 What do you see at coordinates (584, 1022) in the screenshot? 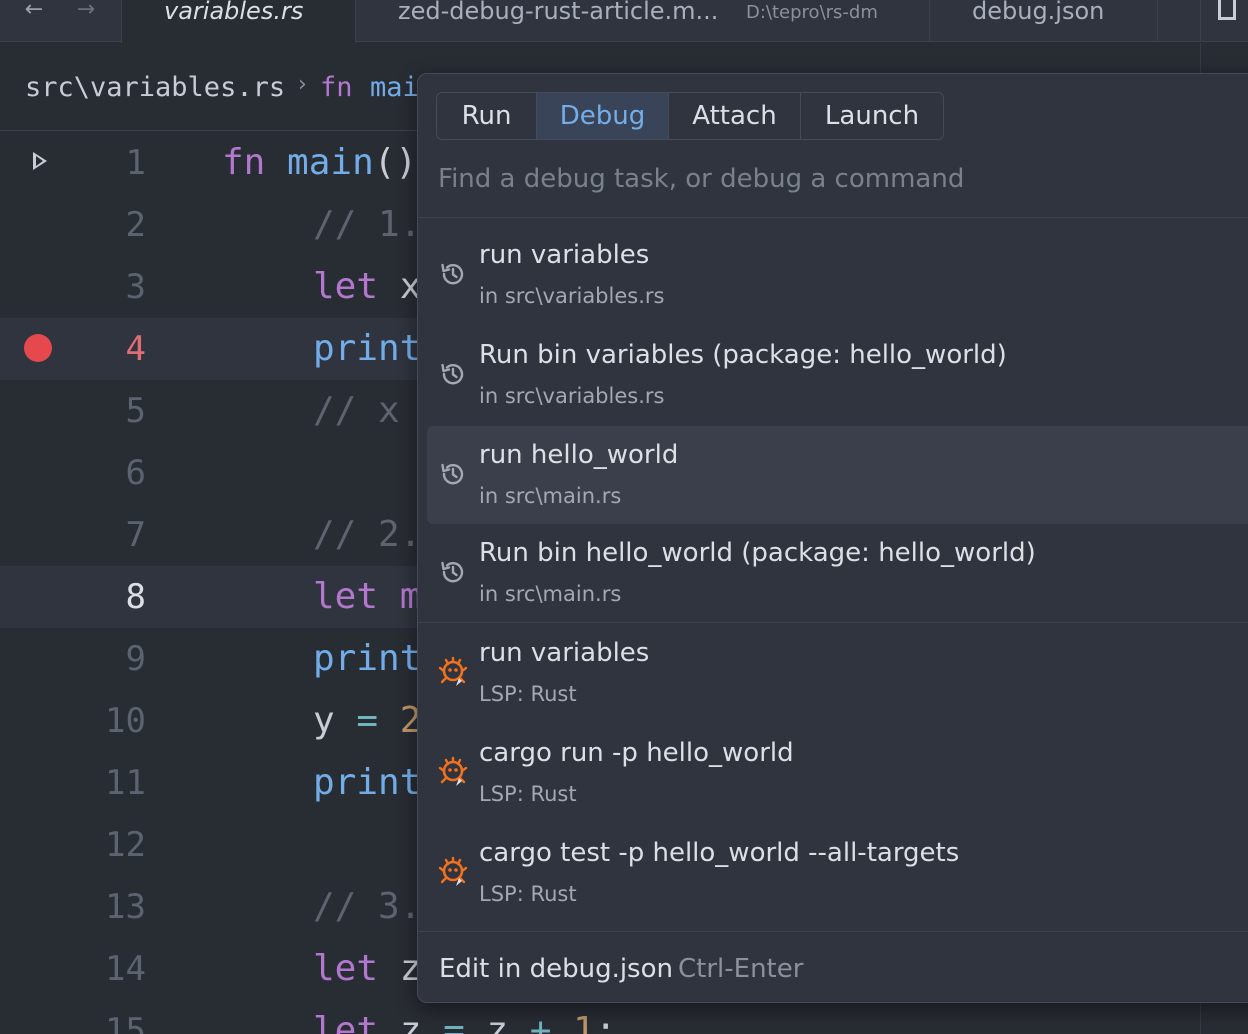
I see `code-token: 1` at bounding box center [584, 1022].